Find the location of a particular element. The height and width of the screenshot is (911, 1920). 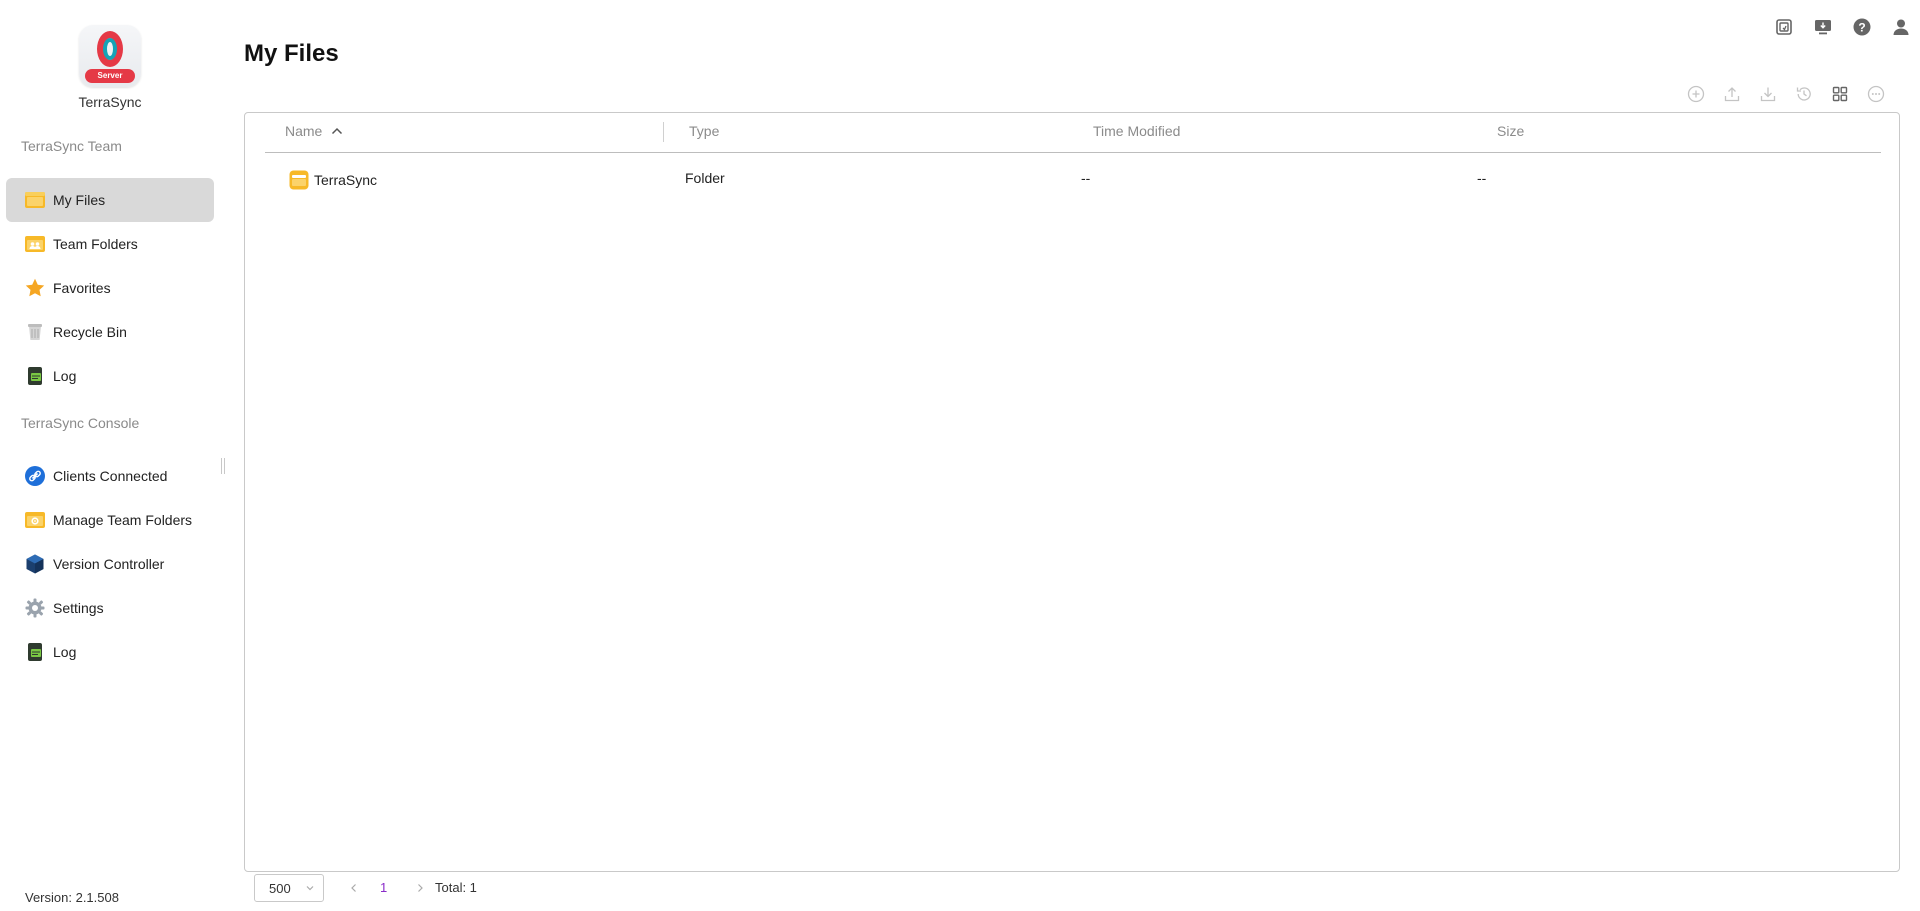

file-toolbar is located at coordinates (1785, 93).